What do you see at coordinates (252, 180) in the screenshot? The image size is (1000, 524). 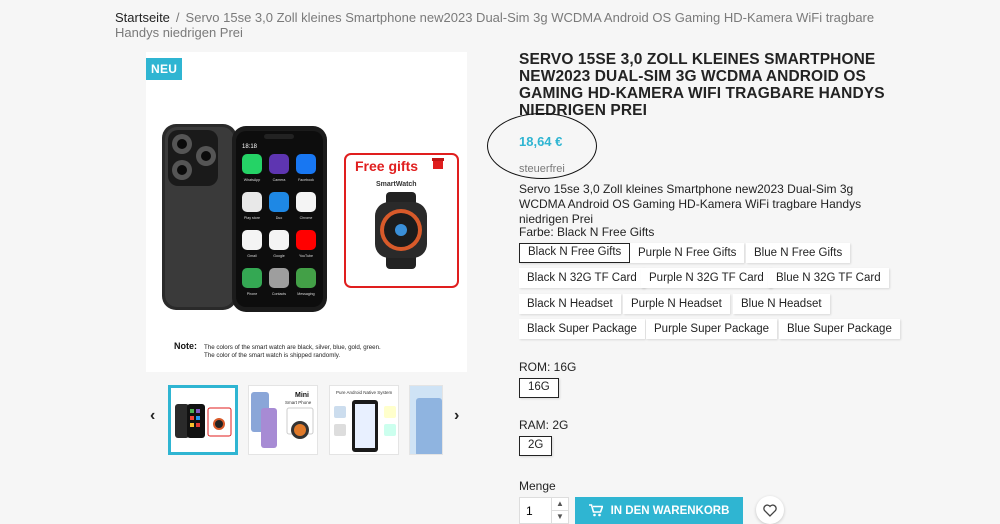 I see `app-label-0: WhatsApp` at bounding box center [252, 180].